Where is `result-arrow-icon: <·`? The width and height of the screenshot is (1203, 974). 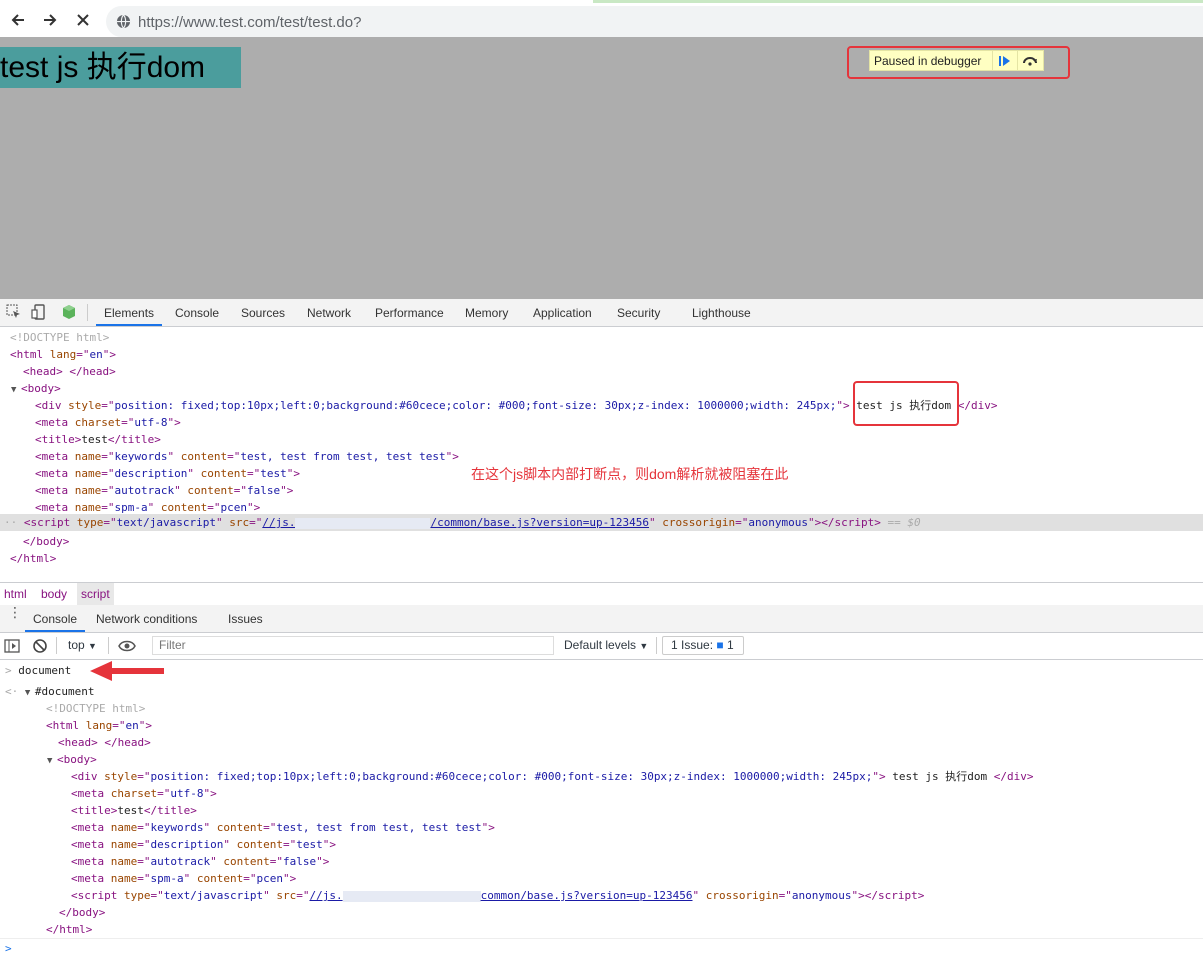
result-arrow-icon: <· is located at coordinates (12, 691).